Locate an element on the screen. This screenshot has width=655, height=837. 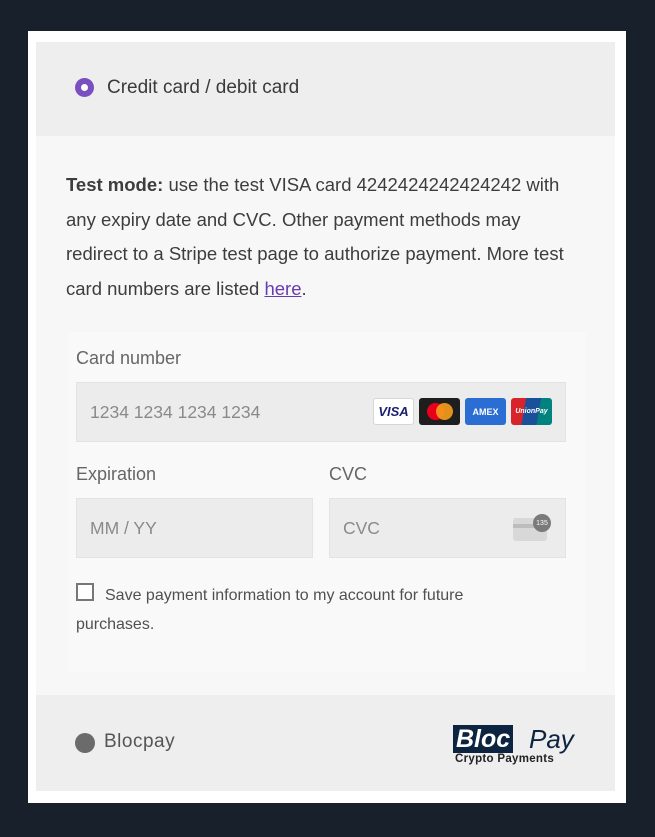
blocpay-radio is located at coordinates (85, 743).